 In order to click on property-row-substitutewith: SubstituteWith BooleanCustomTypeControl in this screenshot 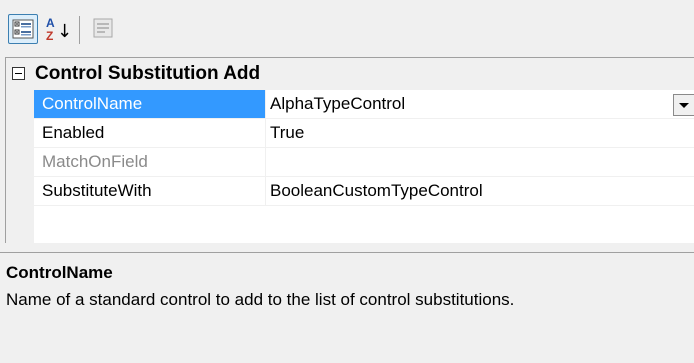, I will do `click(364, 191)`.